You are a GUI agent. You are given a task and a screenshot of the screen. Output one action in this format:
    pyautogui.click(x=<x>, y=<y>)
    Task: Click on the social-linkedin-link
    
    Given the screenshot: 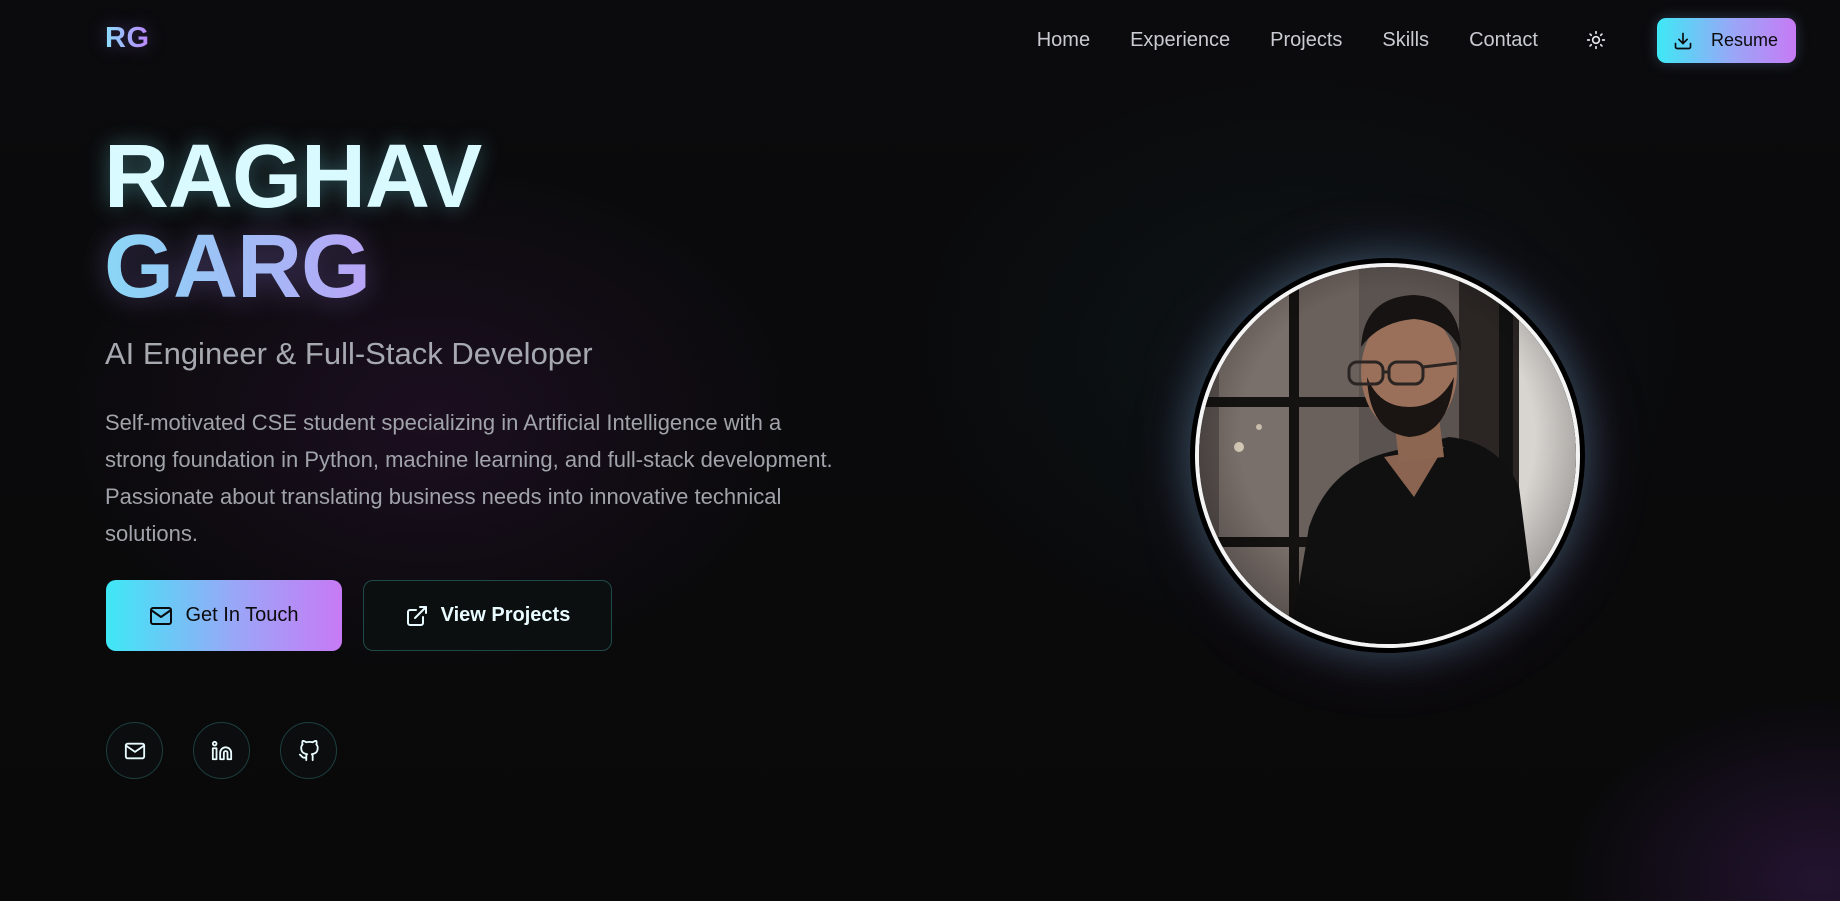 What is the action you would take?
    pyautogui.click(x=221, y=750)
    